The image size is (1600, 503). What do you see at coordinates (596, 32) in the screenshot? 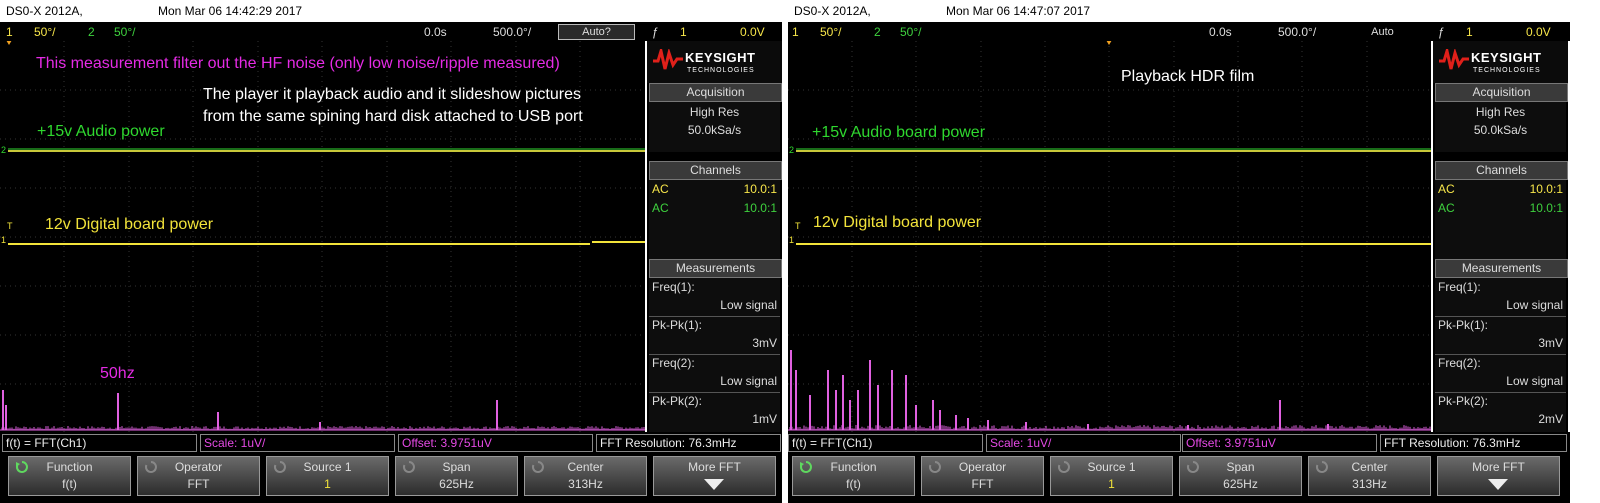
I see `trigger-mode-button: Auto?` at bounding box center [596, 32].